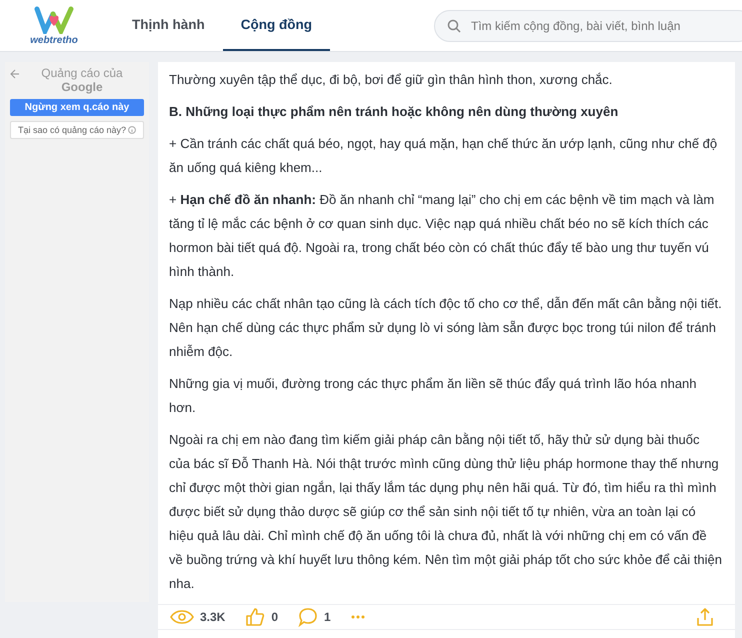  I want to click on comment-count: 1, so click(327, 617).